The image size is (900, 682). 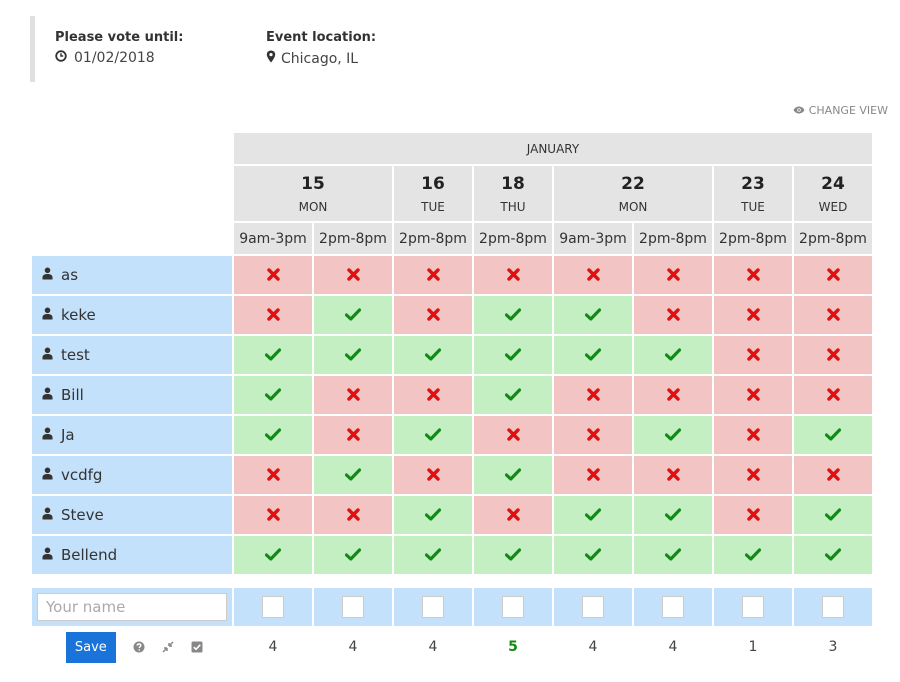 I want to click on participant-row: as, so click(x=452, y=275).